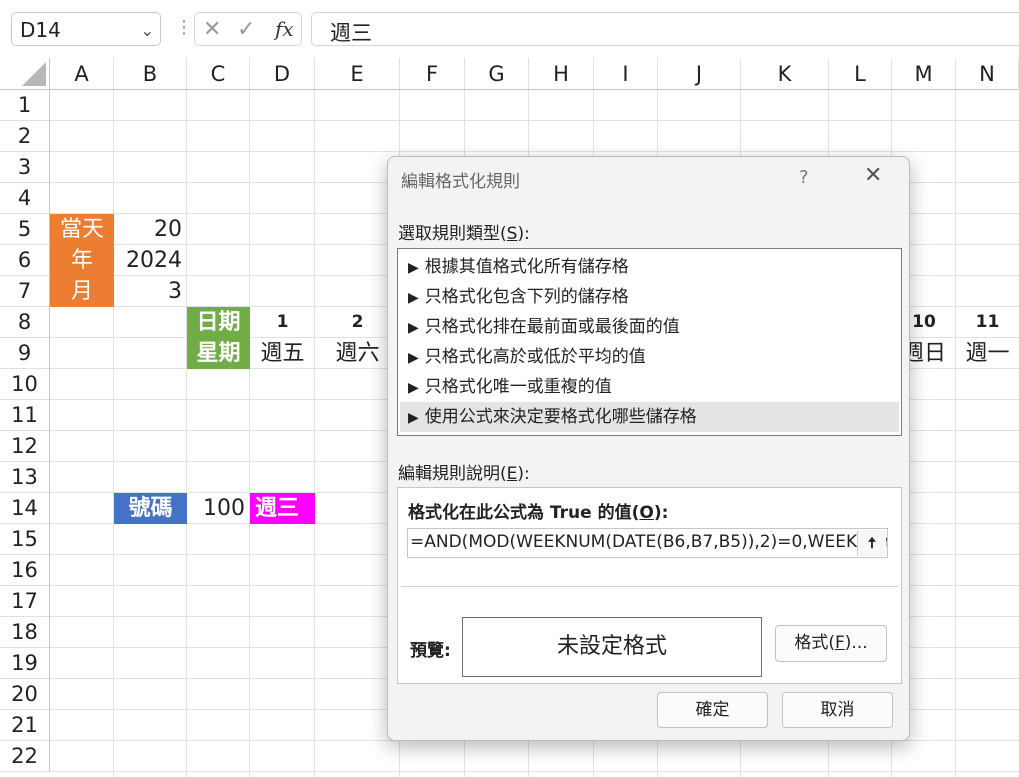 The image size is (1019, 777). Describe the element at coordinates (25, 694) in the screenshot. I see `row-header-20: 20` at that location.